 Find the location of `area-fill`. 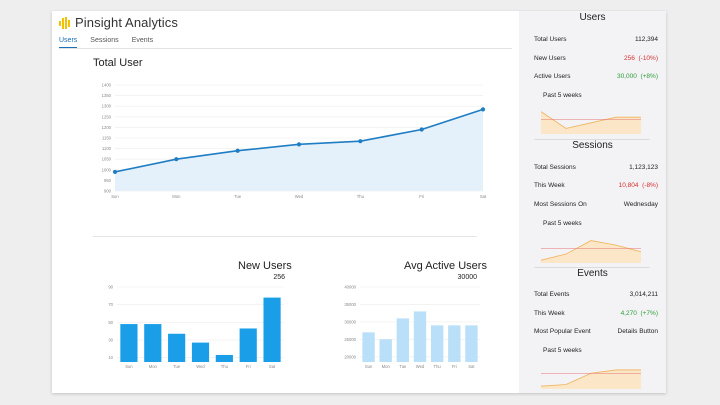

area-fill is located at coordinates (299, 150).